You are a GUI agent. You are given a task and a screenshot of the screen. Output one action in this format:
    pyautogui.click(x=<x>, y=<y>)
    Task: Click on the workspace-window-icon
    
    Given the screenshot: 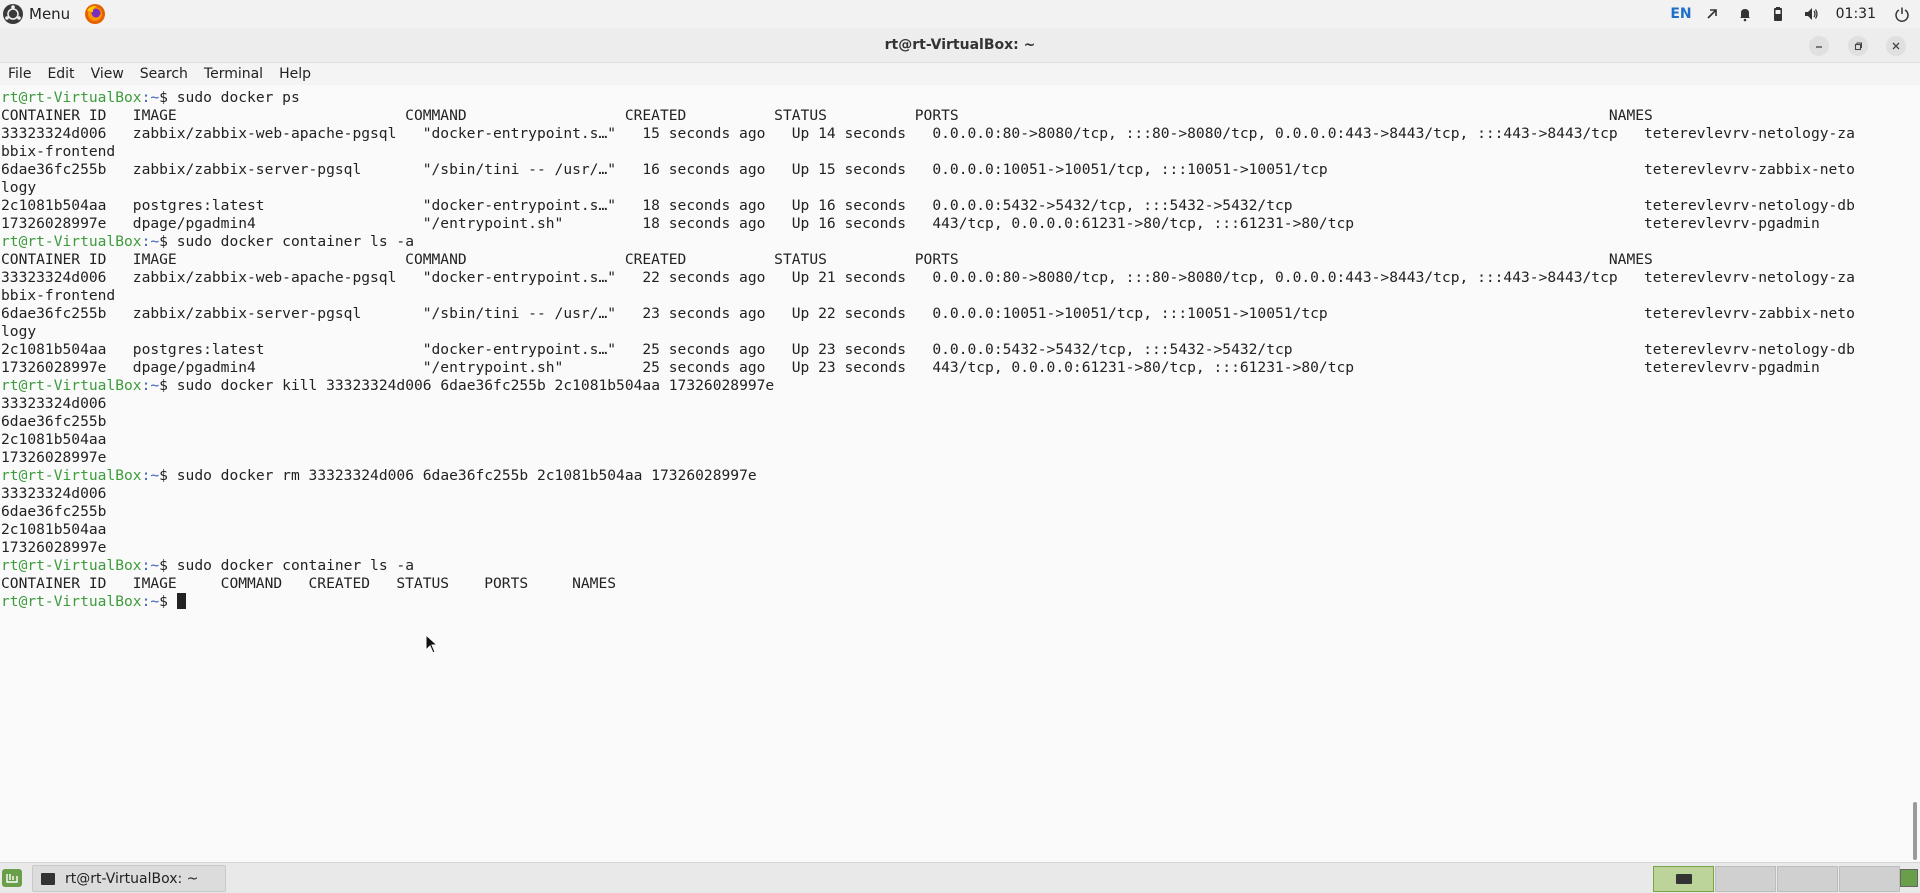 What is the action you would take?
    pyautogui.click(x=1684, y=879)
    